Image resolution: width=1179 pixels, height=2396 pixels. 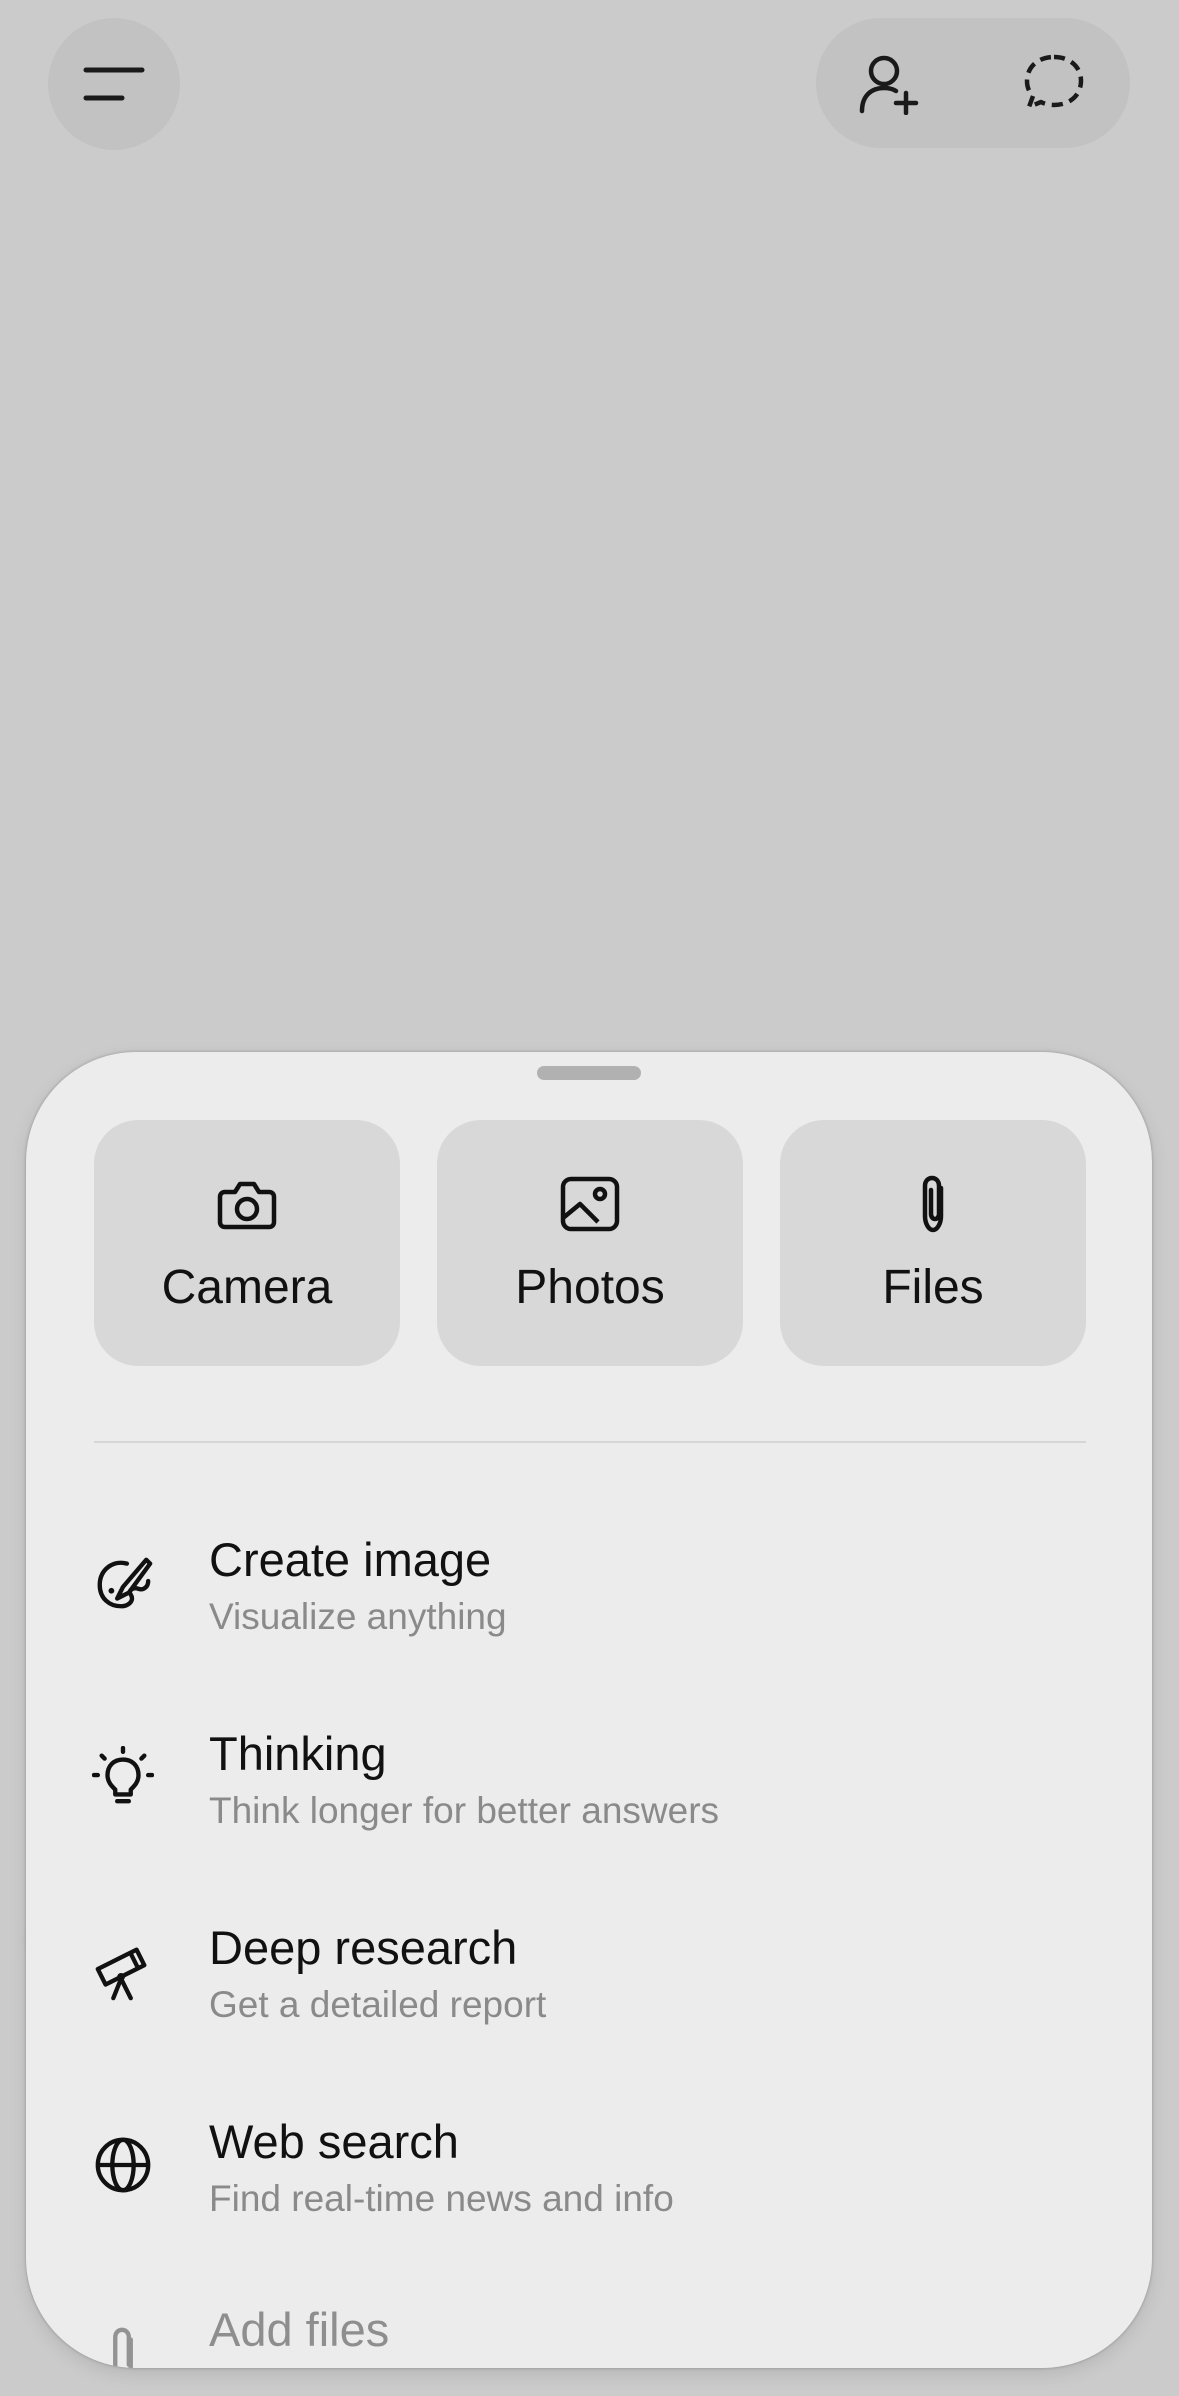 What do you see at coordinates (441, 2198) in the screenshot?
I see `web-search-subtitle: Find real-time news and info` at bounding box center [441, 2198].